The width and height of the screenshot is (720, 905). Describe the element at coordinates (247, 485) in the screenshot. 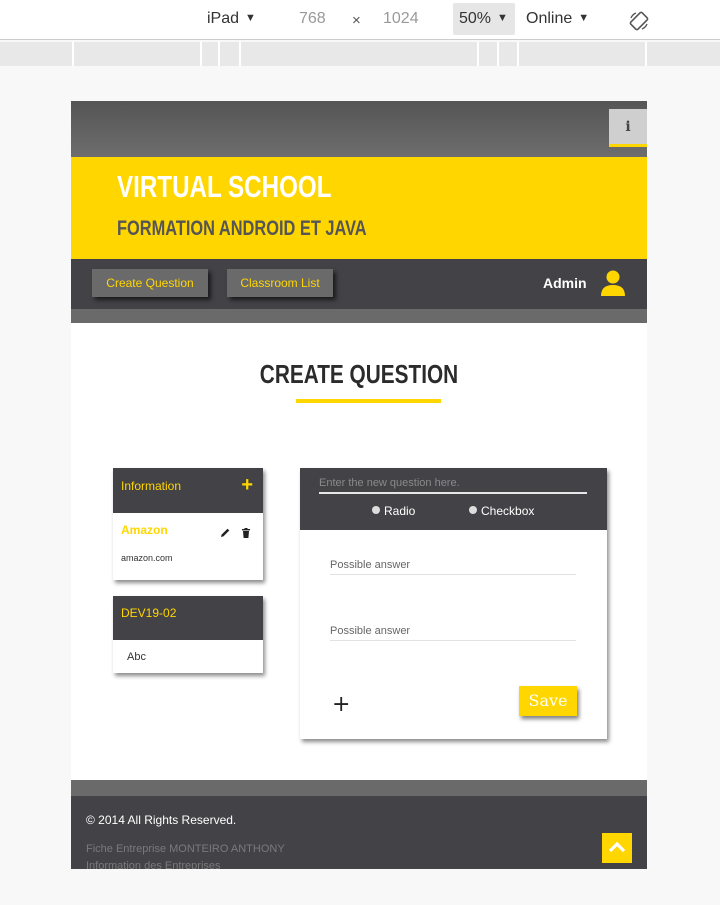

I see `add-icon: +` at that location.